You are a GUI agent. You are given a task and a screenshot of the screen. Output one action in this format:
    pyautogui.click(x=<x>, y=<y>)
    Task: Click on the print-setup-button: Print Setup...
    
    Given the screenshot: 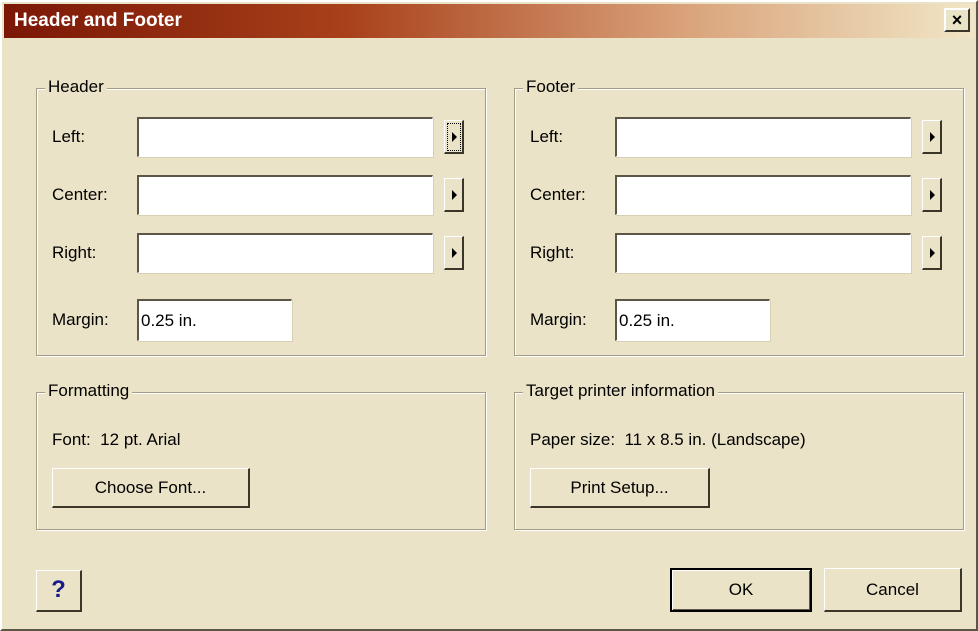 What is the action you would take?
    pyautogui.click(x=620, y=488)
    